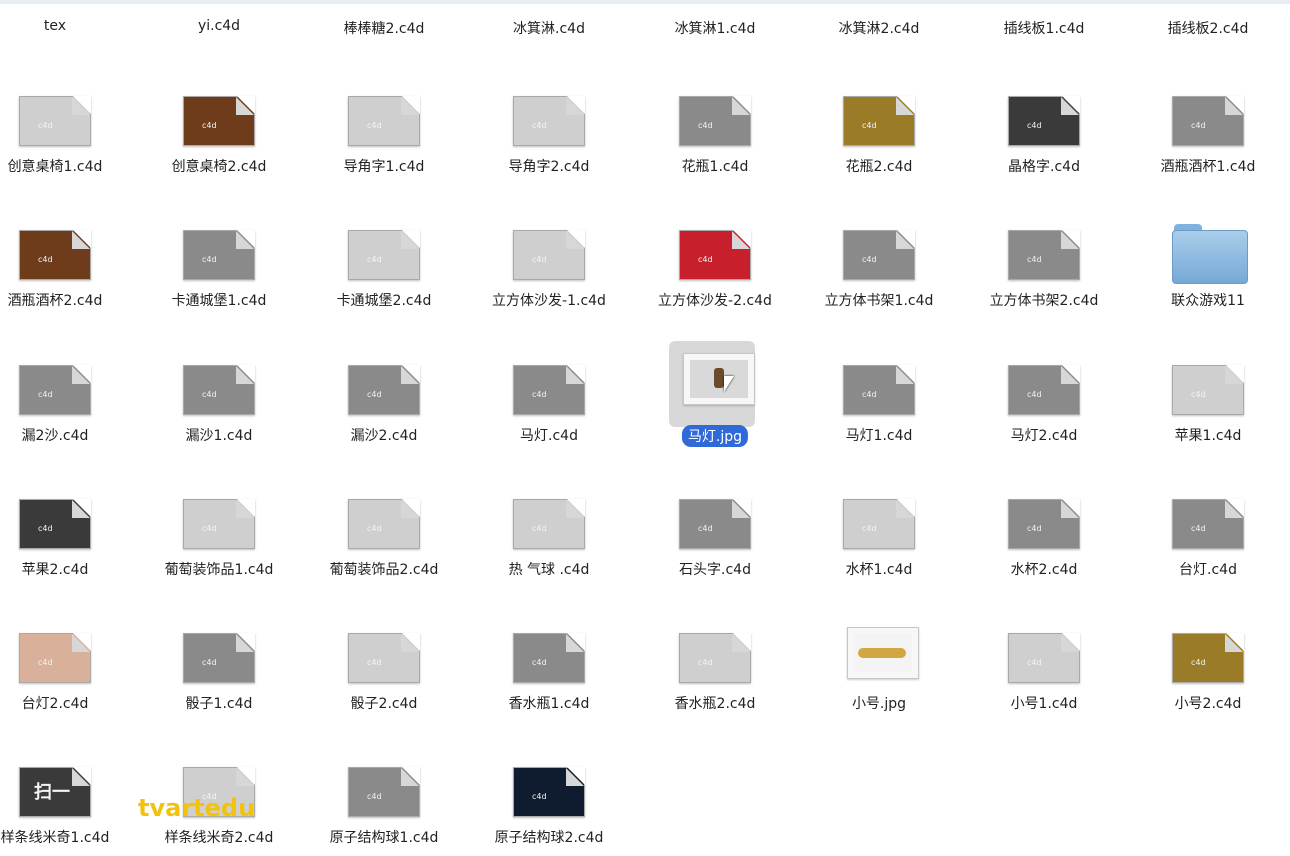 This screenshot has height=856, width=1290. What do you see at coordinates (715, 301) in the screenshot?
I see `file-name-label: 立方体沙发-2.c4d` at bounding box center [715, 301].